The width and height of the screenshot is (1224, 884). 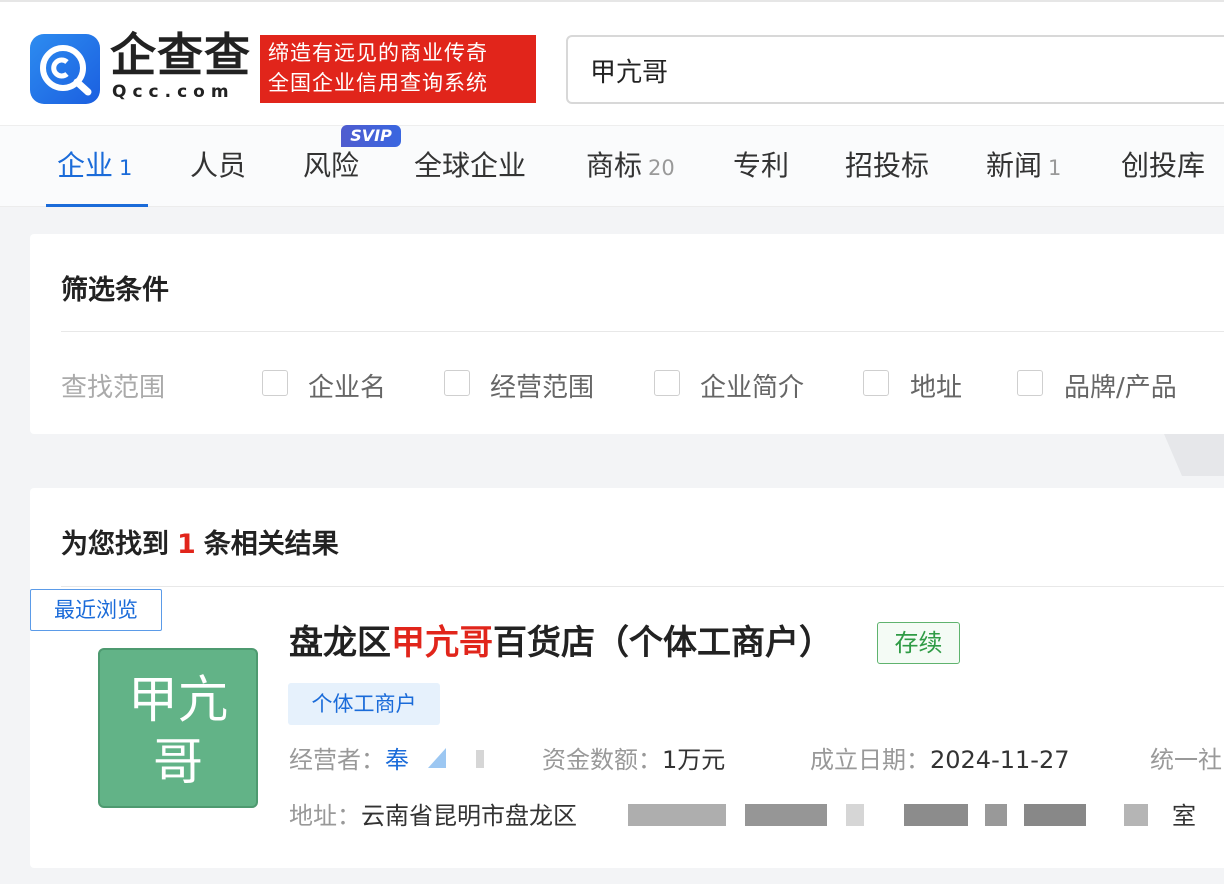 I want to click on founded-info: 成立日期：2024-11-27, so click(x=939, y=760).